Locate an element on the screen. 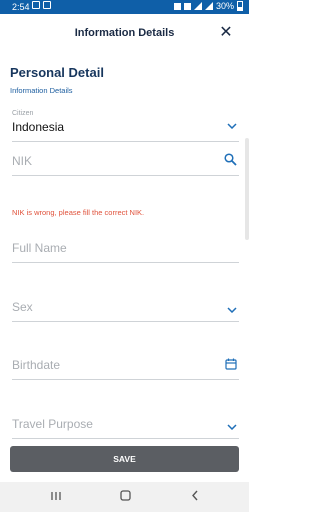 This screenshot has width=320, height=512. sex-input: Sex is located at coordinates (125, 307).